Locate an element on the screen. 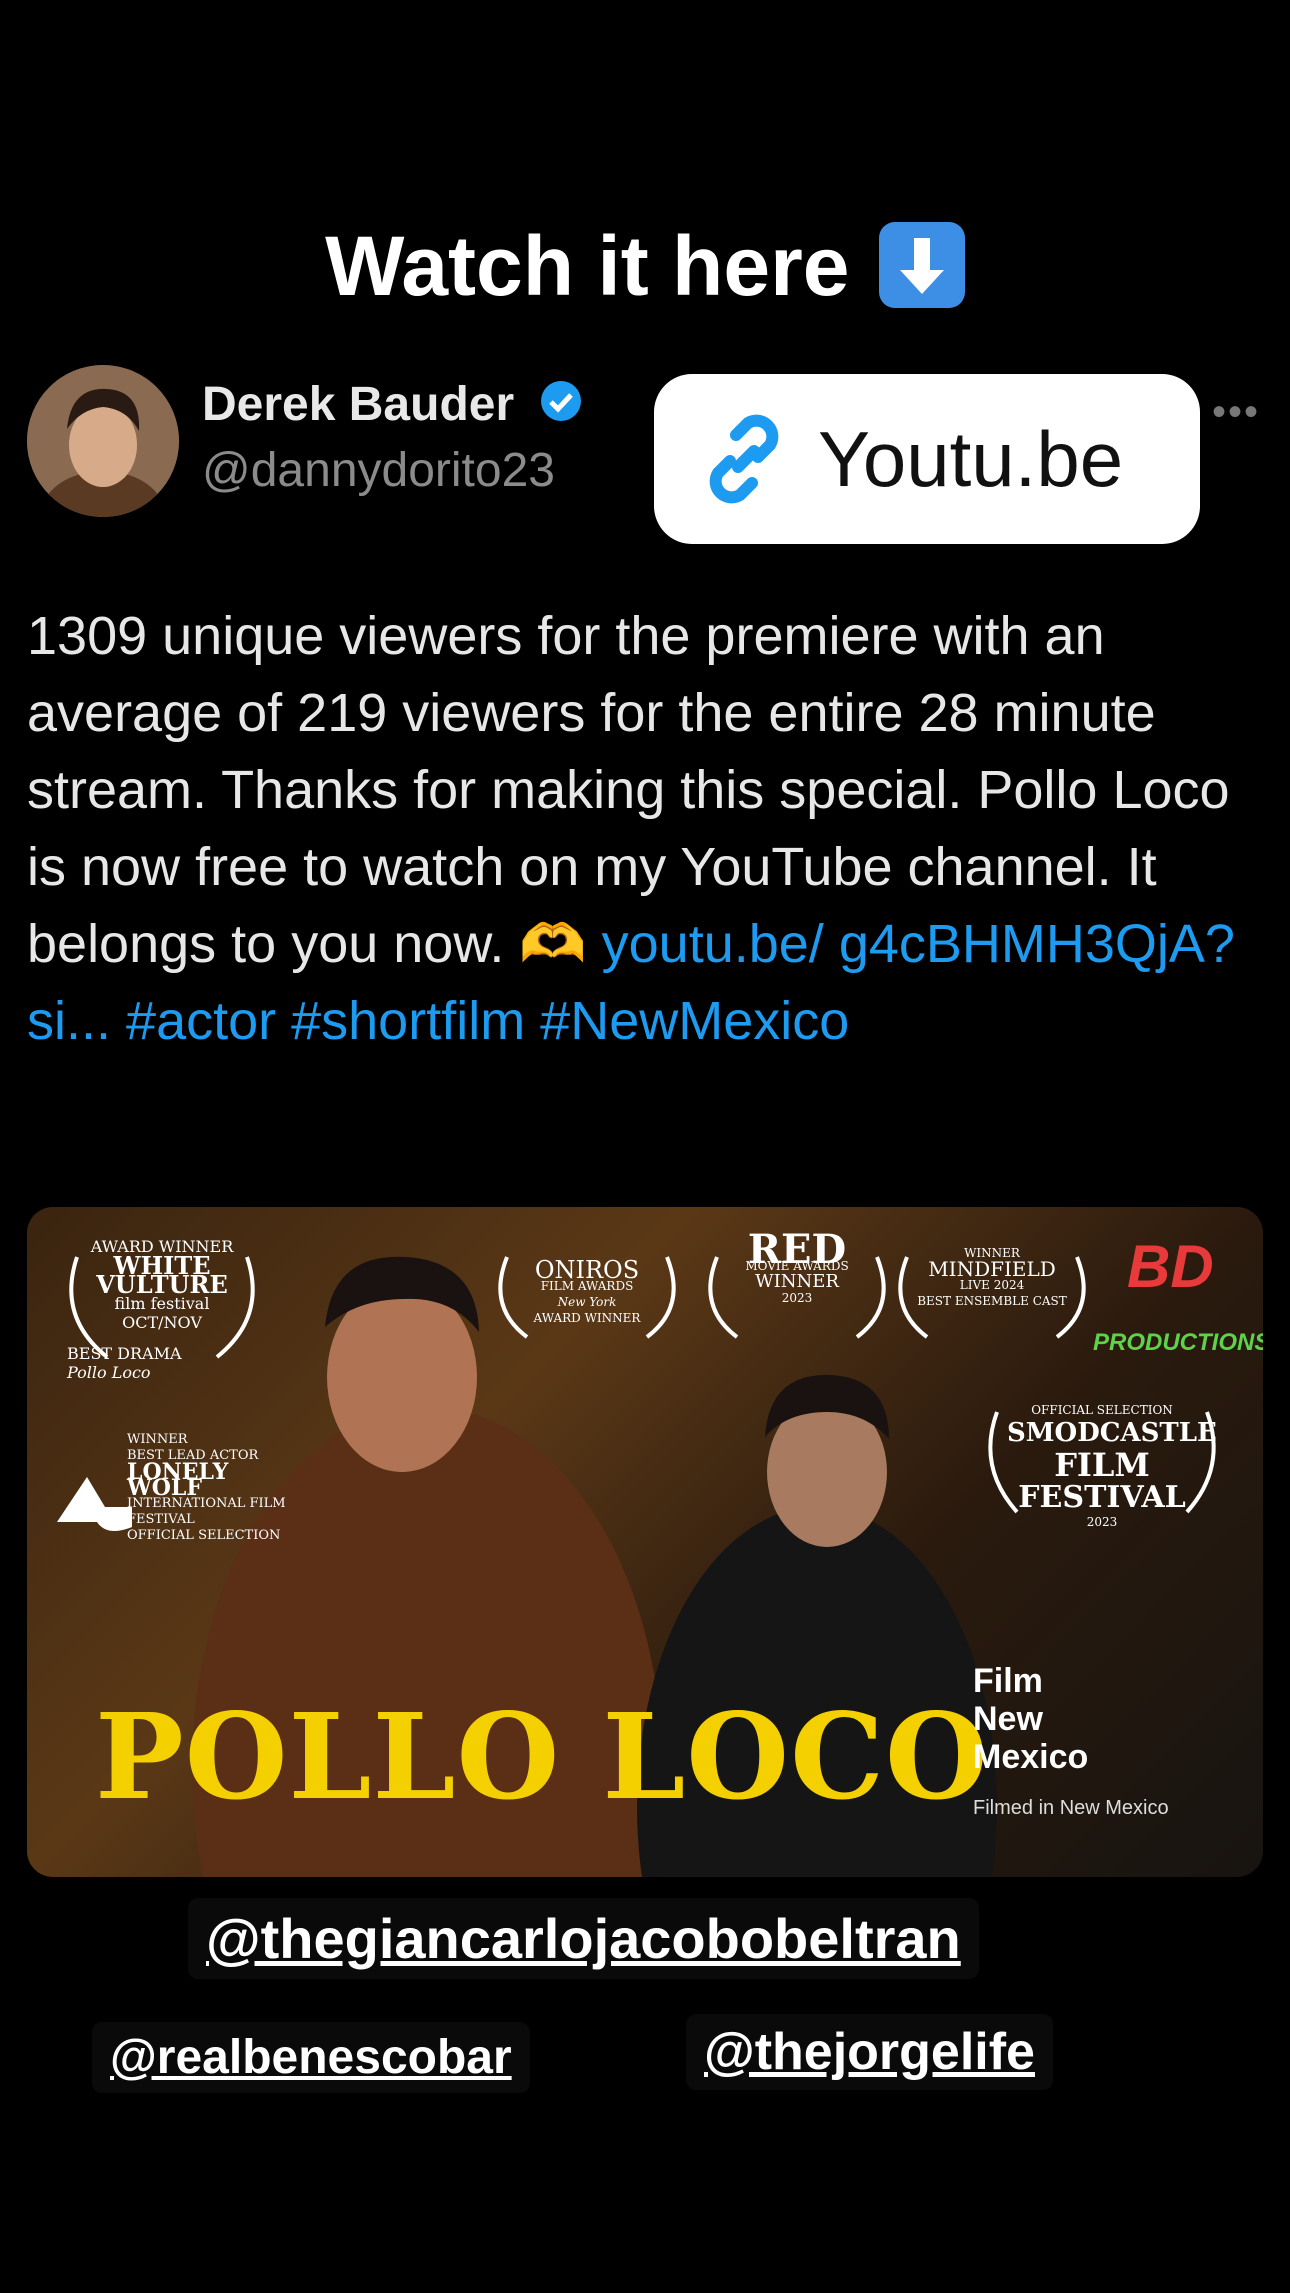 This screenshot has height=2293, width=1290. link-sticker: Youtu.be is located at coordinates (927, 459).